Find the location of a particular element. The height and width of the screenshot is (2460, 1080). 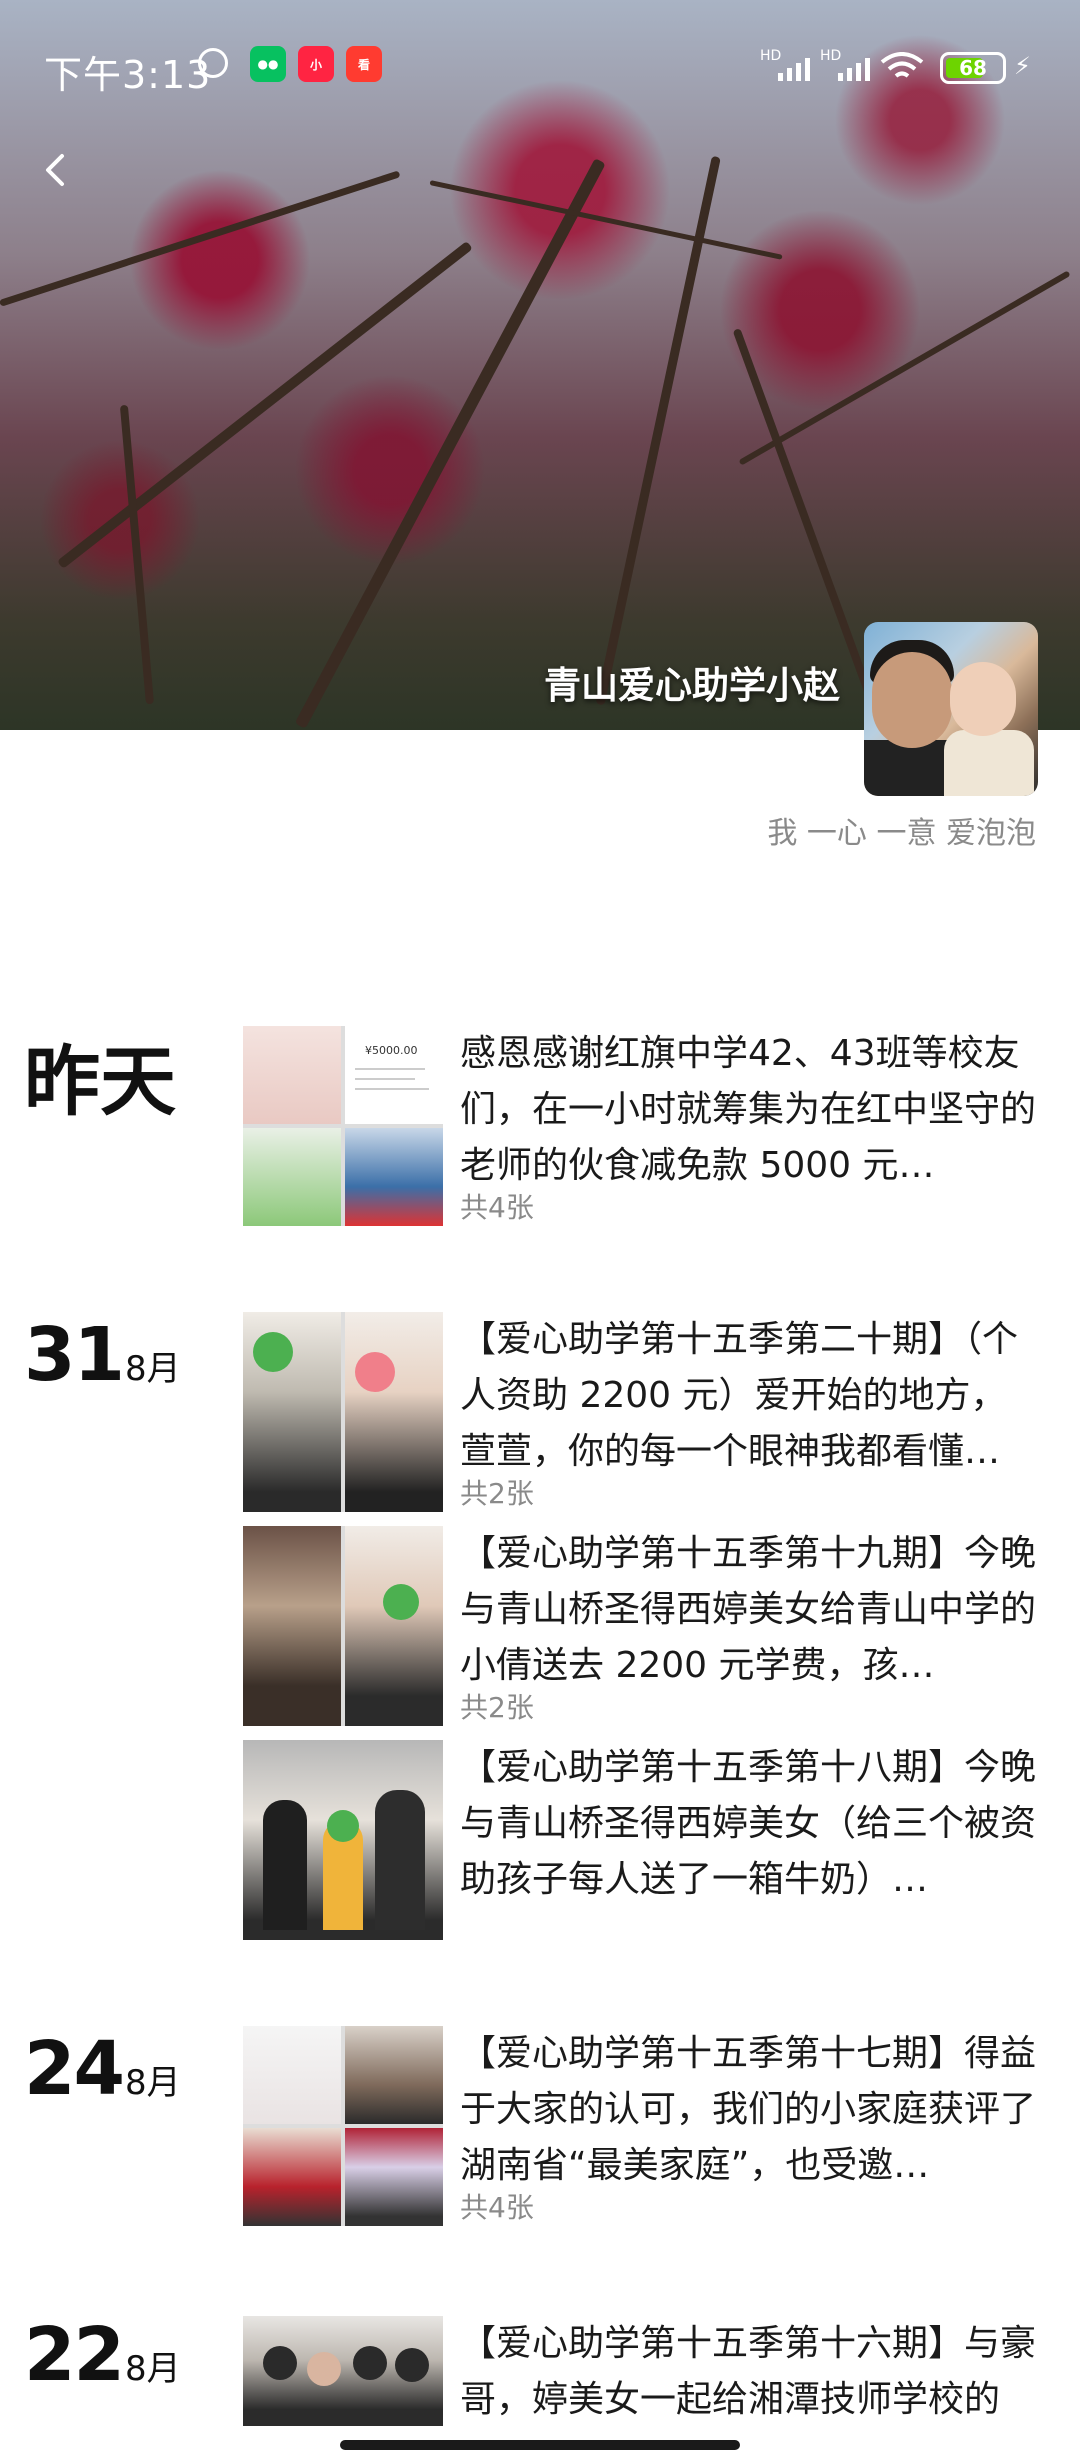

date-label: 318月 is located at coordinates (102, 1355).